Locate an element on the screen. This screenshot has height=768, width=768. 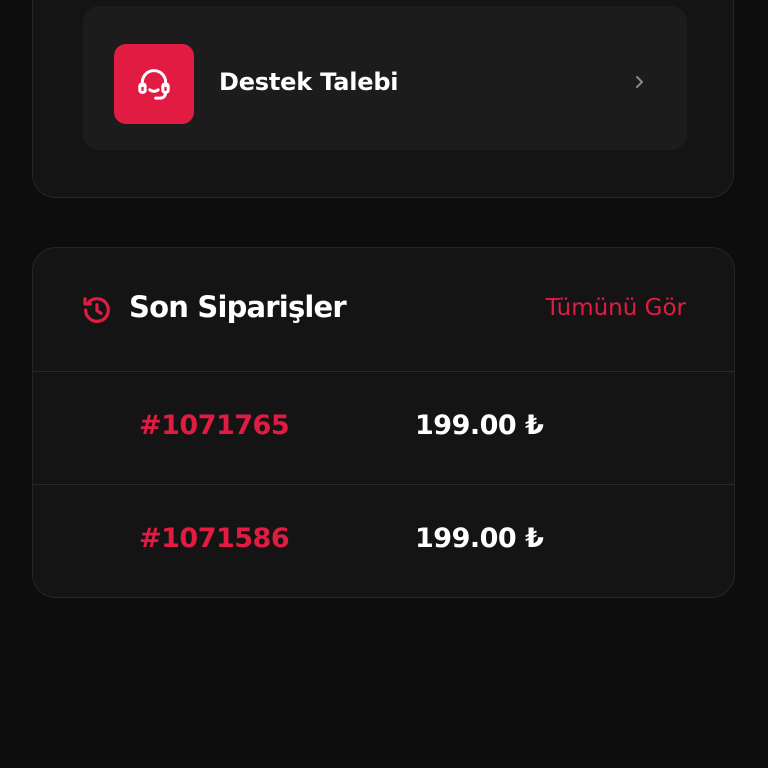
order-id: #1071765 is located at coordinates (214, 425).